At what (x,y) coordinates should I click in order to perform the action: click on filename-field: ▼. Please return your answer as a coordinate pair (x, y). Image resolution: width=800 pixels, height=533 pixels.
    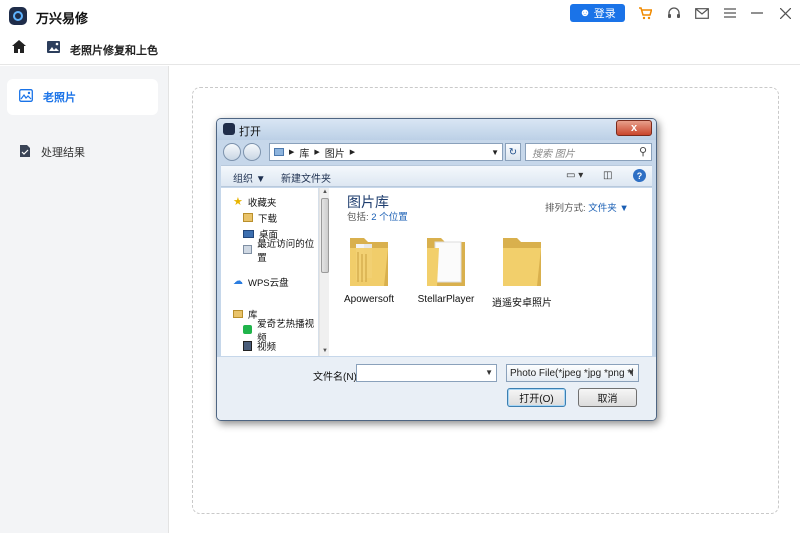
    Looking at the image, I should click on (426, 373).